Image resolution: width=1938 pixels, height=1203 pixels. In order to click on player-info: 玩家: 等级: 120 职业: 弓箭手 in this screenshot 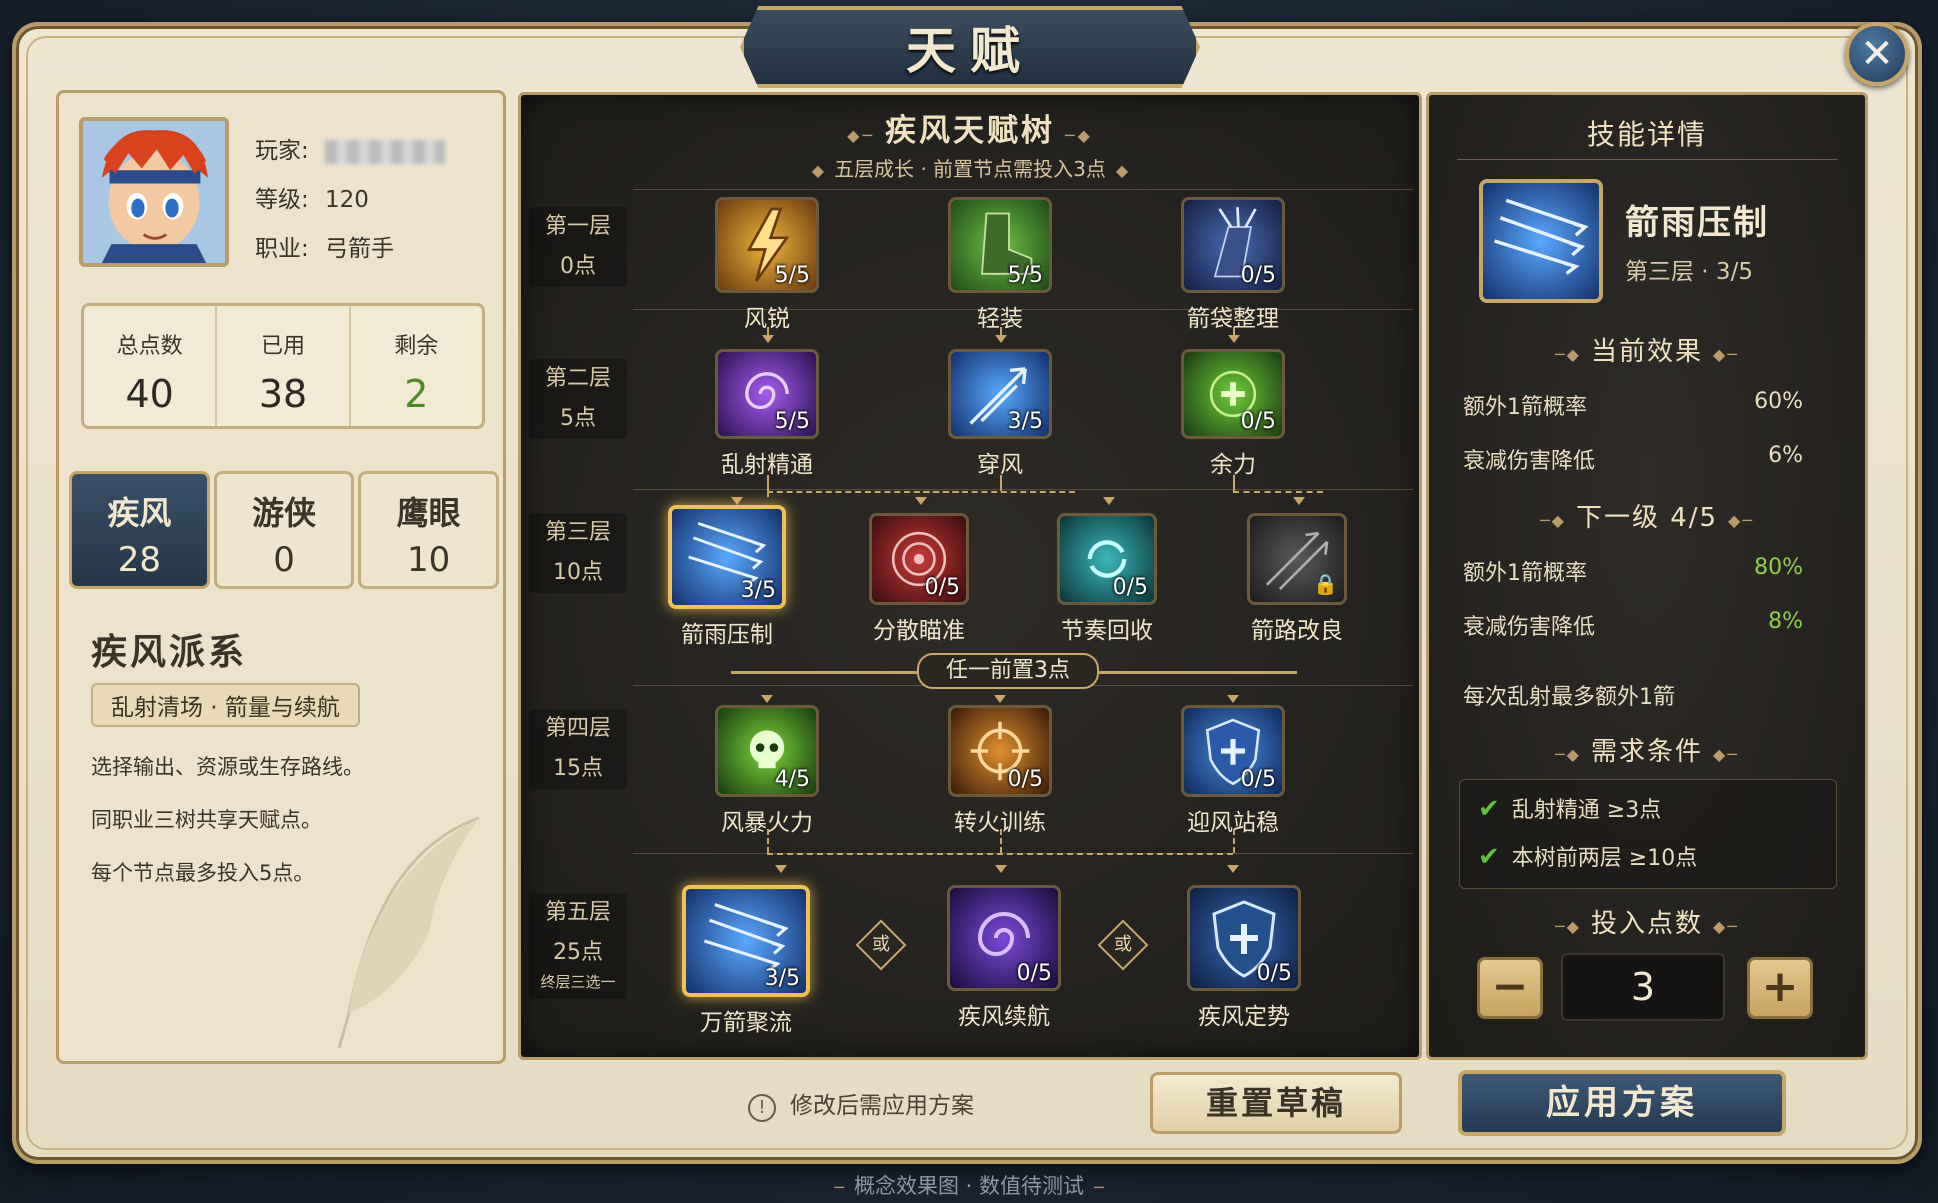, I will do `click(350, 200)`.